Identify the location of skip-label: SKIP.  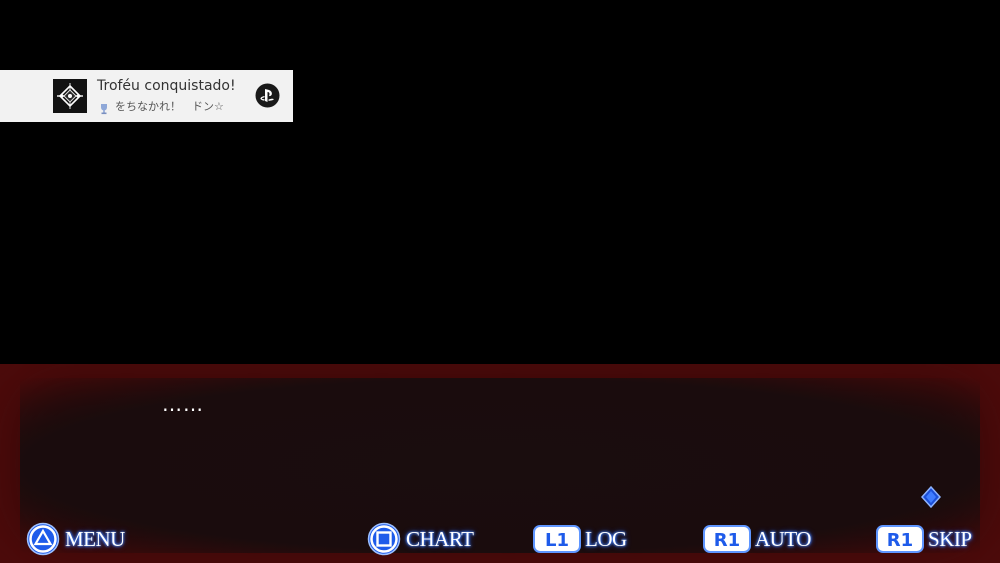
(950, 538).